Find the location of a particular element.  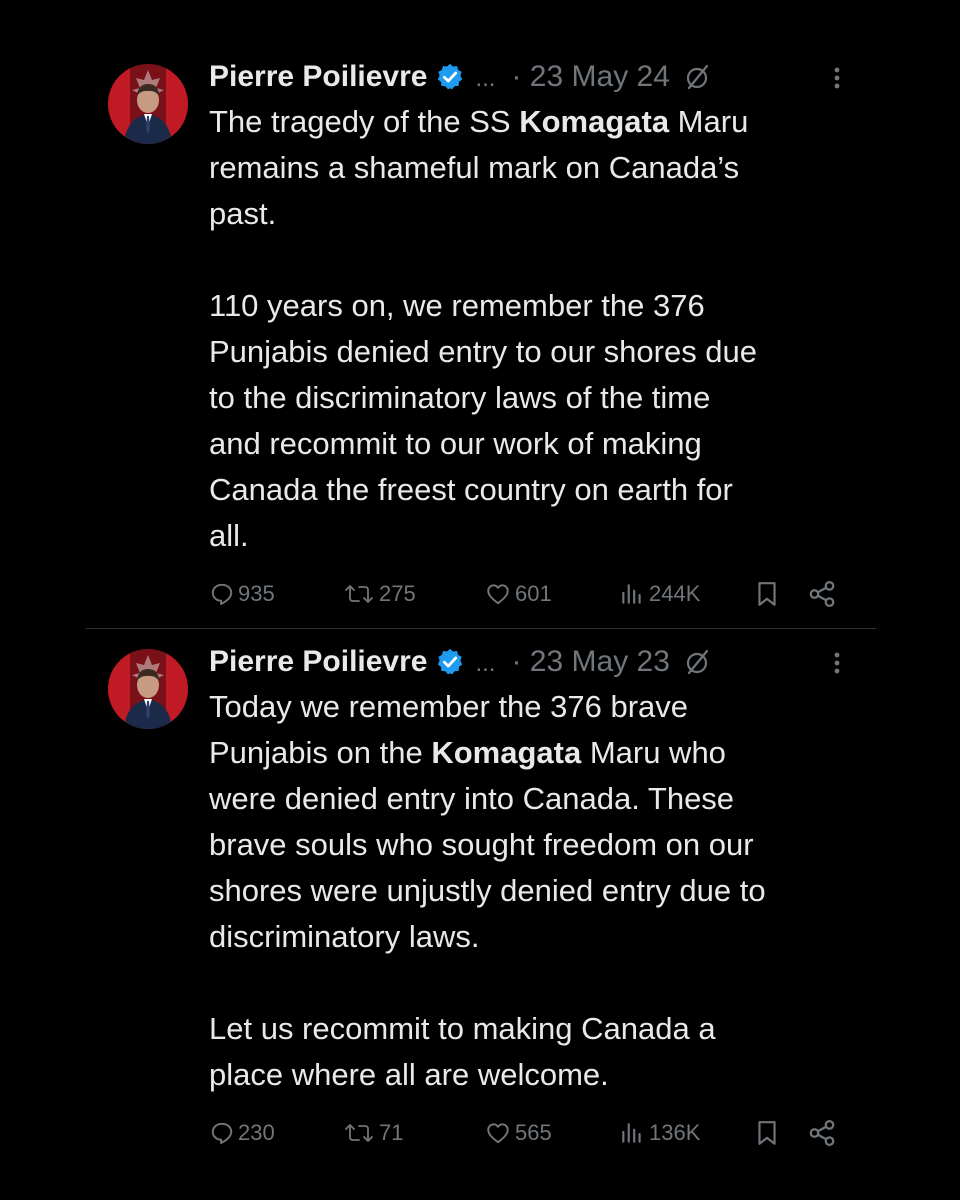

text-run: Maru who is located at coordinates (653, 752).